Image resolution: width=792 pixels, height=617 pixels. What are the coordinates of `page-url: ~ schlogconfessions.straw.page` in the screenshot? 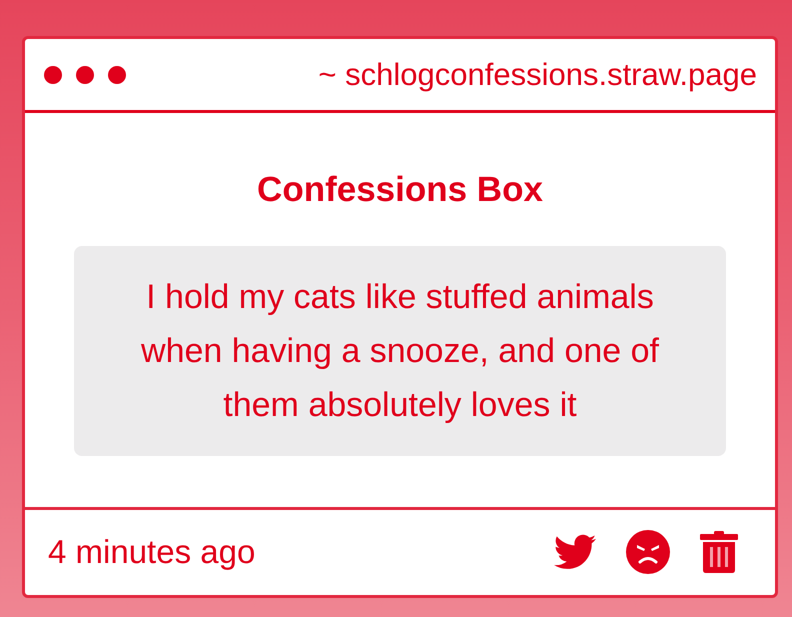 It's located at (537, 74).